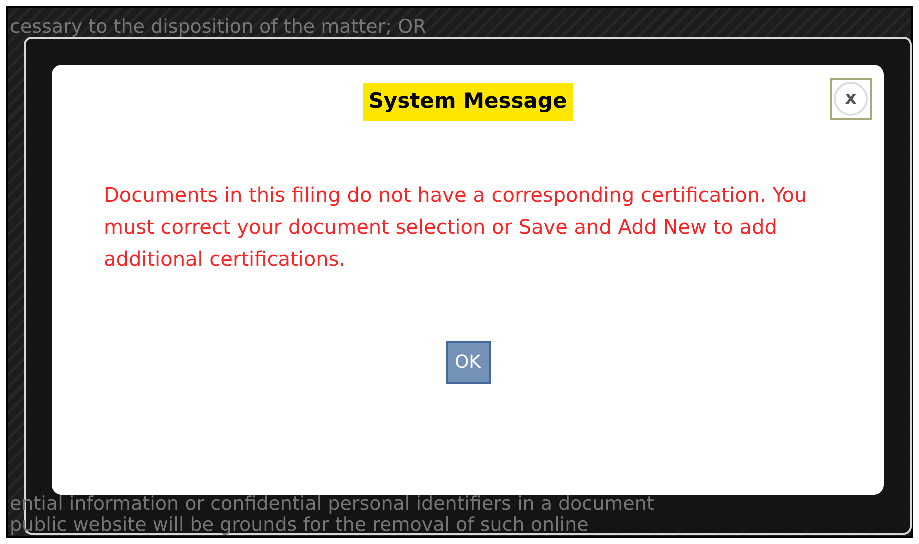 Image resolution: width=919 pixels, height=544 pixels. Describe the element at coordinates (456, 227) in the screenshot. I see `error-message: Documents in this filing do not have a corresponding certification. You must correct your document selection or Save and Add New to add additional certifications.` at that location.